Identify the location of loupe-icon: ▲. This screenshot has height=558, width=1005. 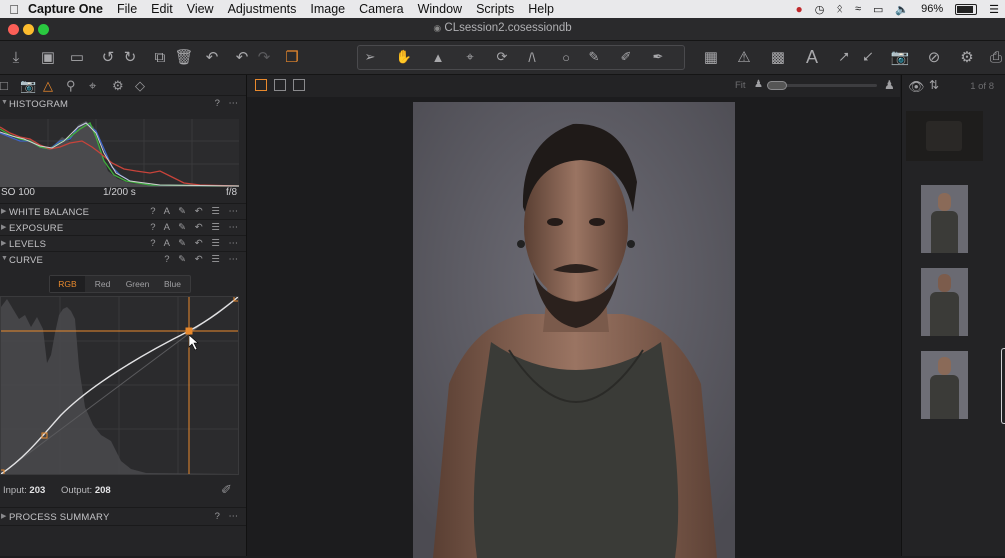
(438, 57).